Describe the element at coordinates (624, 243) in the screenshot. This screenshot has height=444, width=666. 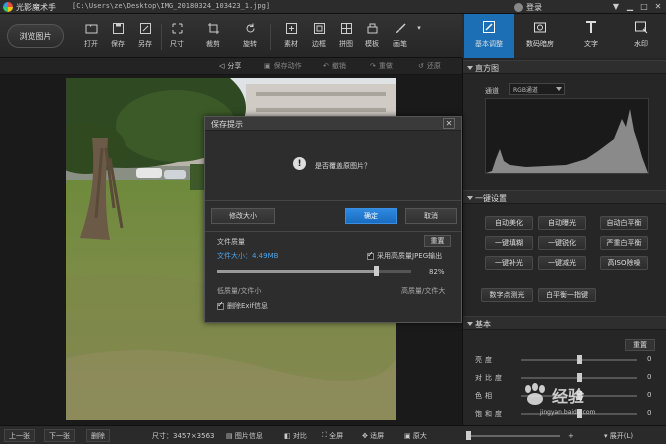
I see `strict-white-balance-button: 严重白平衡` at that location.